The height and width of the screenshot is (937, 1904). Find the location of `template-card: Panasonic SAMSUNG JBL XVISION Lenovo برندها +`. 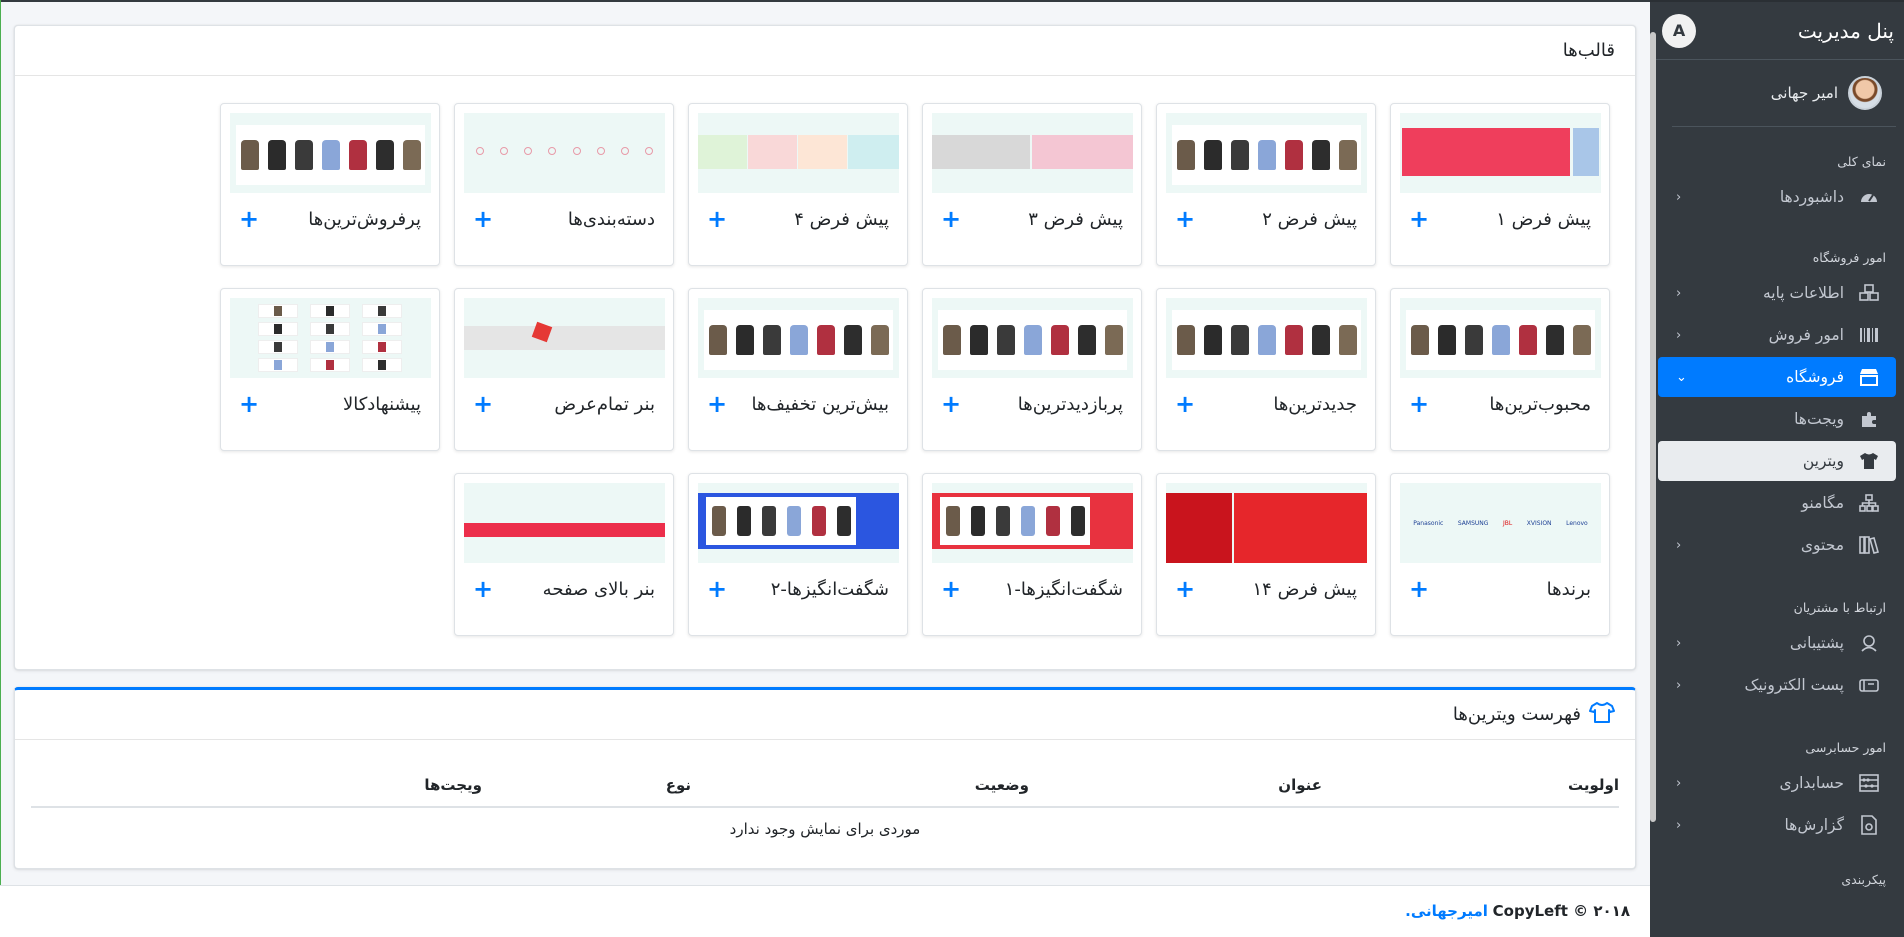

template-card: Panasonic SAMSUNG JBL XVISION Lenovo برندها + is located at coordinates (1500, 554).